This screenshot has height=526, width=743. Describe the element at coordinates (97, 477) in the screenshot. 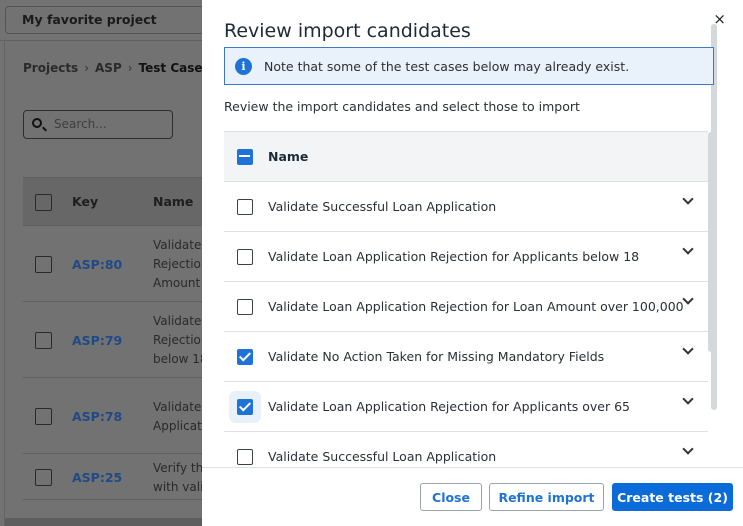

I see `row-key-link: ASP:25` at that location.